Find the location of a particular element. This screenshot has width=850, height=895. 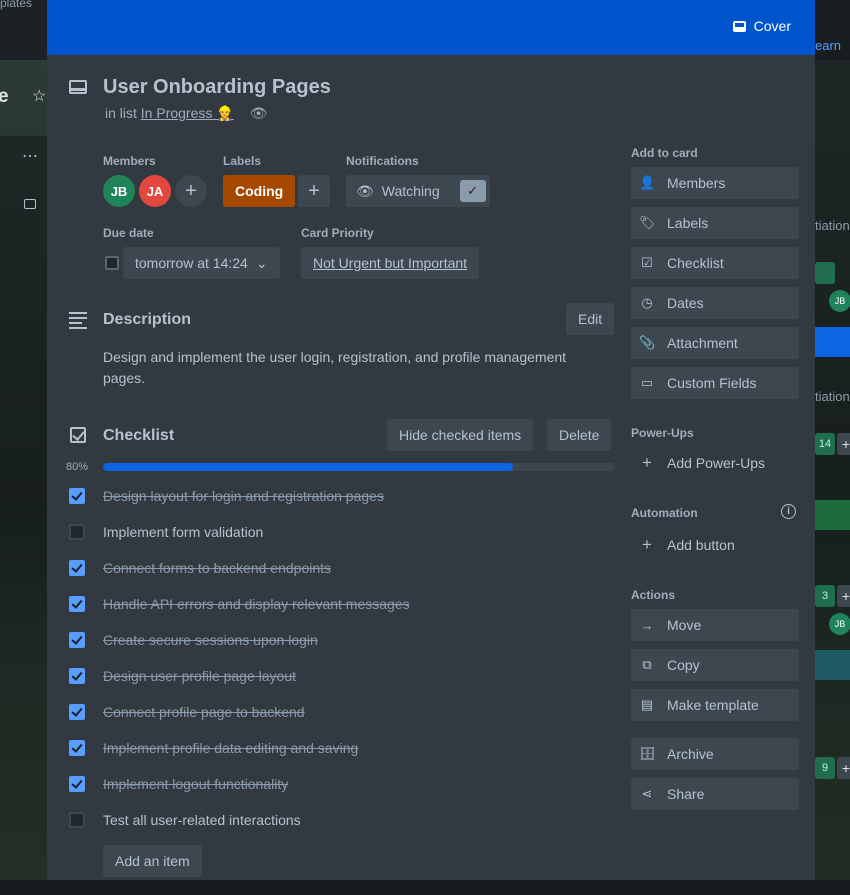

action-label: Copy is located at coordinates (683, 665).